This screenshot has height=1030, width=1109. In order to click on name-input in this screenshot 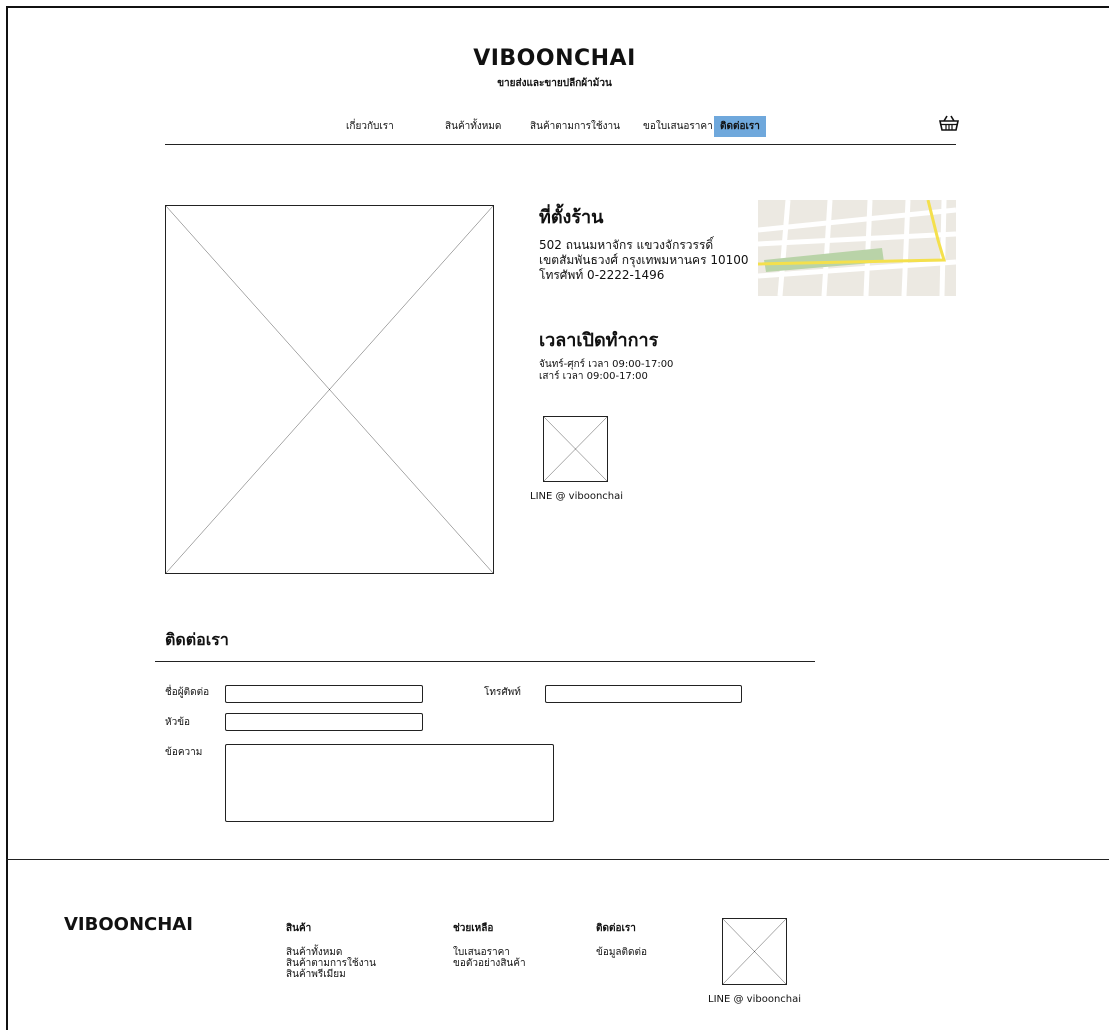, I will do `click(324, 694)`.